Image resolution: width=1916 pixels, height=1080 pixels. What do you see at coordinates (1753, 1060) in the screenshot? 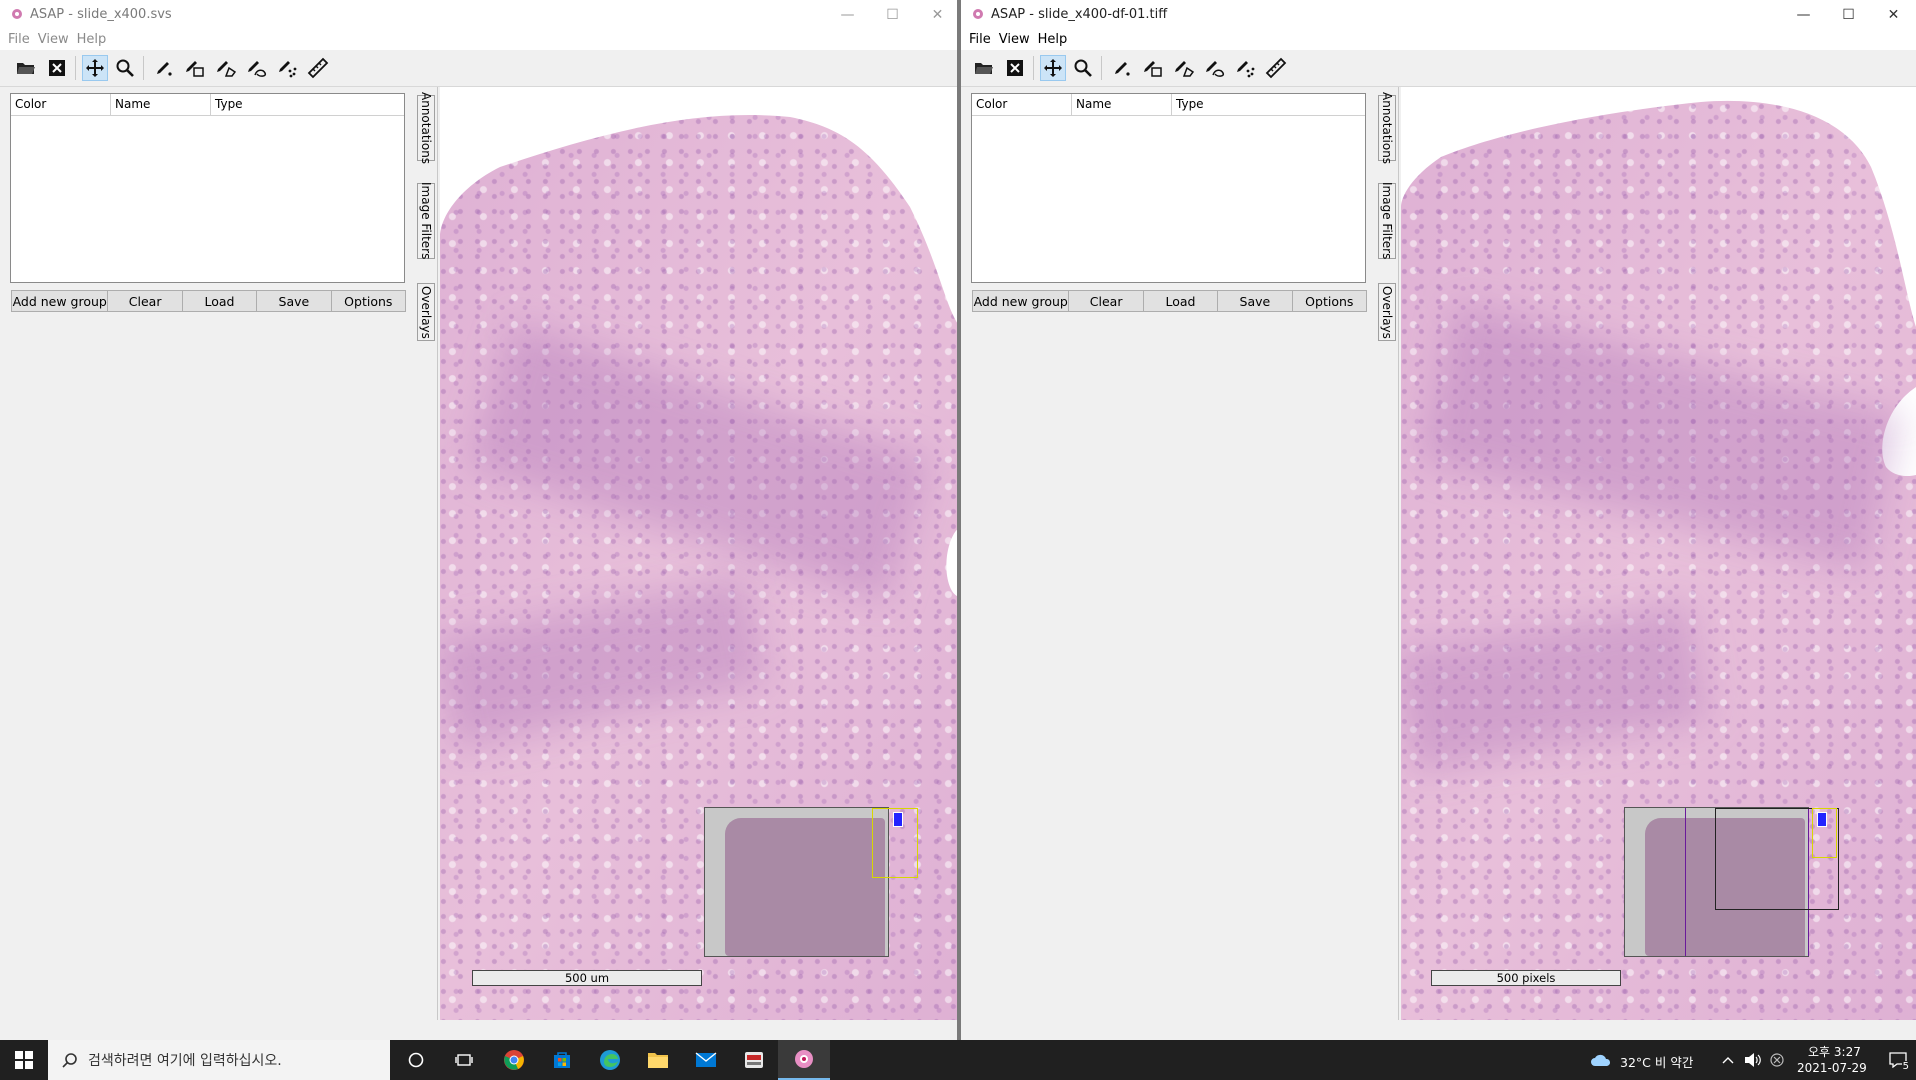
I see `volume-icon` at bounding box center [1753, 1060].